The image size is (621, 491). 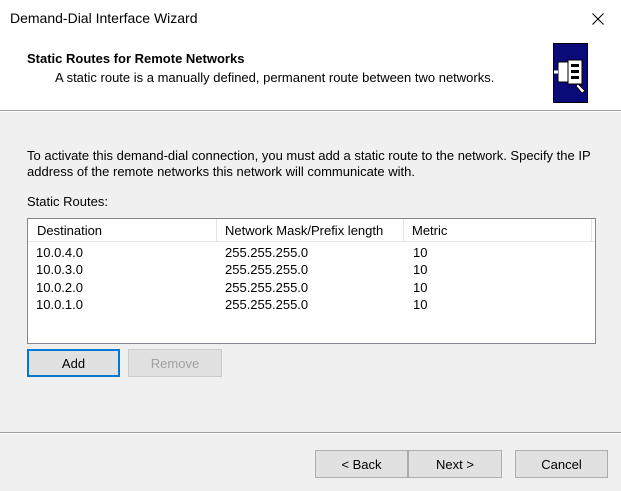 I want to click on destination-cell: 10.0.2.0, so click(x=59, y=287).